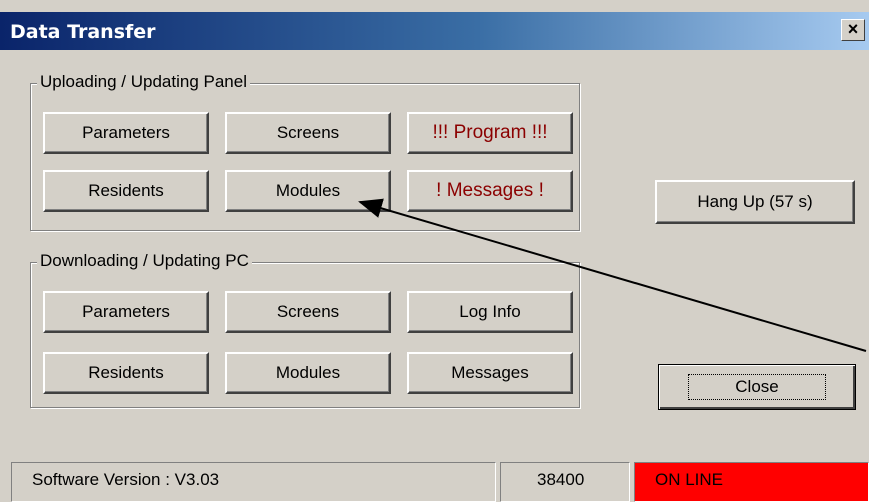 Image resolution: width=869 pixels, height=502 pixels. What do you see at coordinates (308, 191) in the screenshot?
I see `upload-modules-button: Modules` at bounding box center [308, 191].